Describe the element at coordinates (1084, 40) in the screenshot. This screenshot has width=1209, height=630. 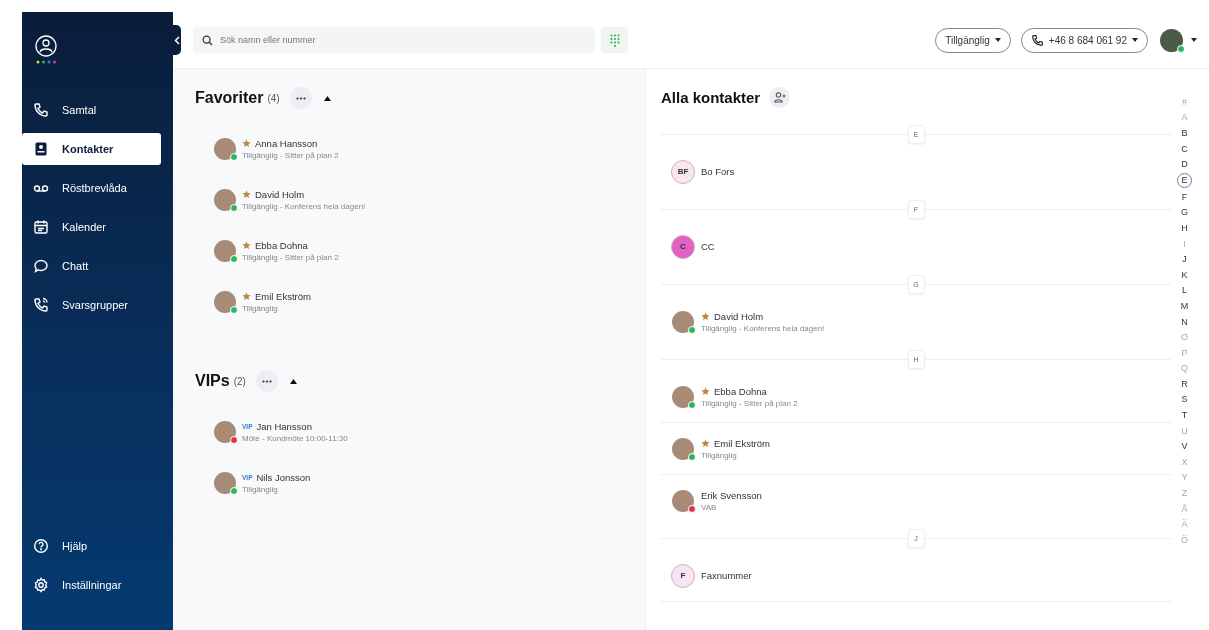
I see `phone-number-dropdown: +46 8 684 061 92` at that location.